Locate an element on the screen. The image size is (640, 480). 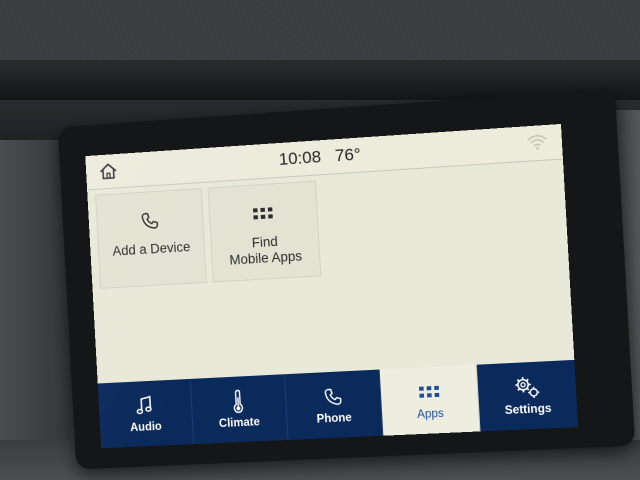
dock-item-phone: Phone is located at coordinates (334, 404).